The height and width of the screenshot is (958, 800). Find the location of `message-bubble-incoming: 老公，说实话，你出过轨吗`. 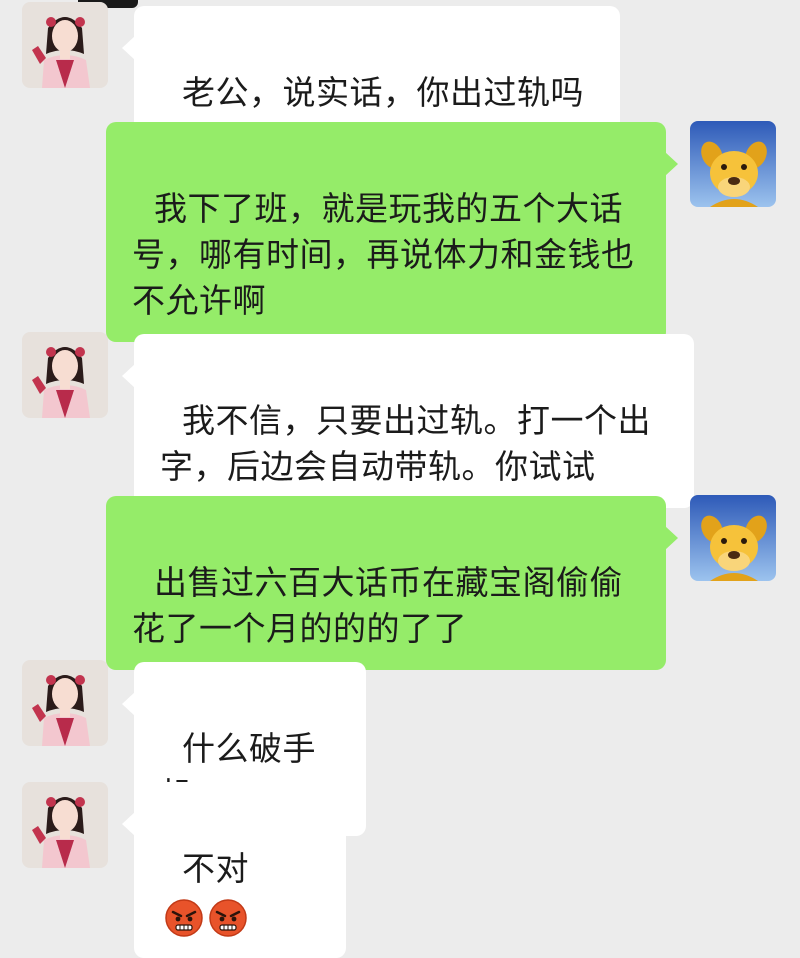

message-bubble-incoming: 老公，说实话，你出过轨吗 is located at coordinates (371, 70).